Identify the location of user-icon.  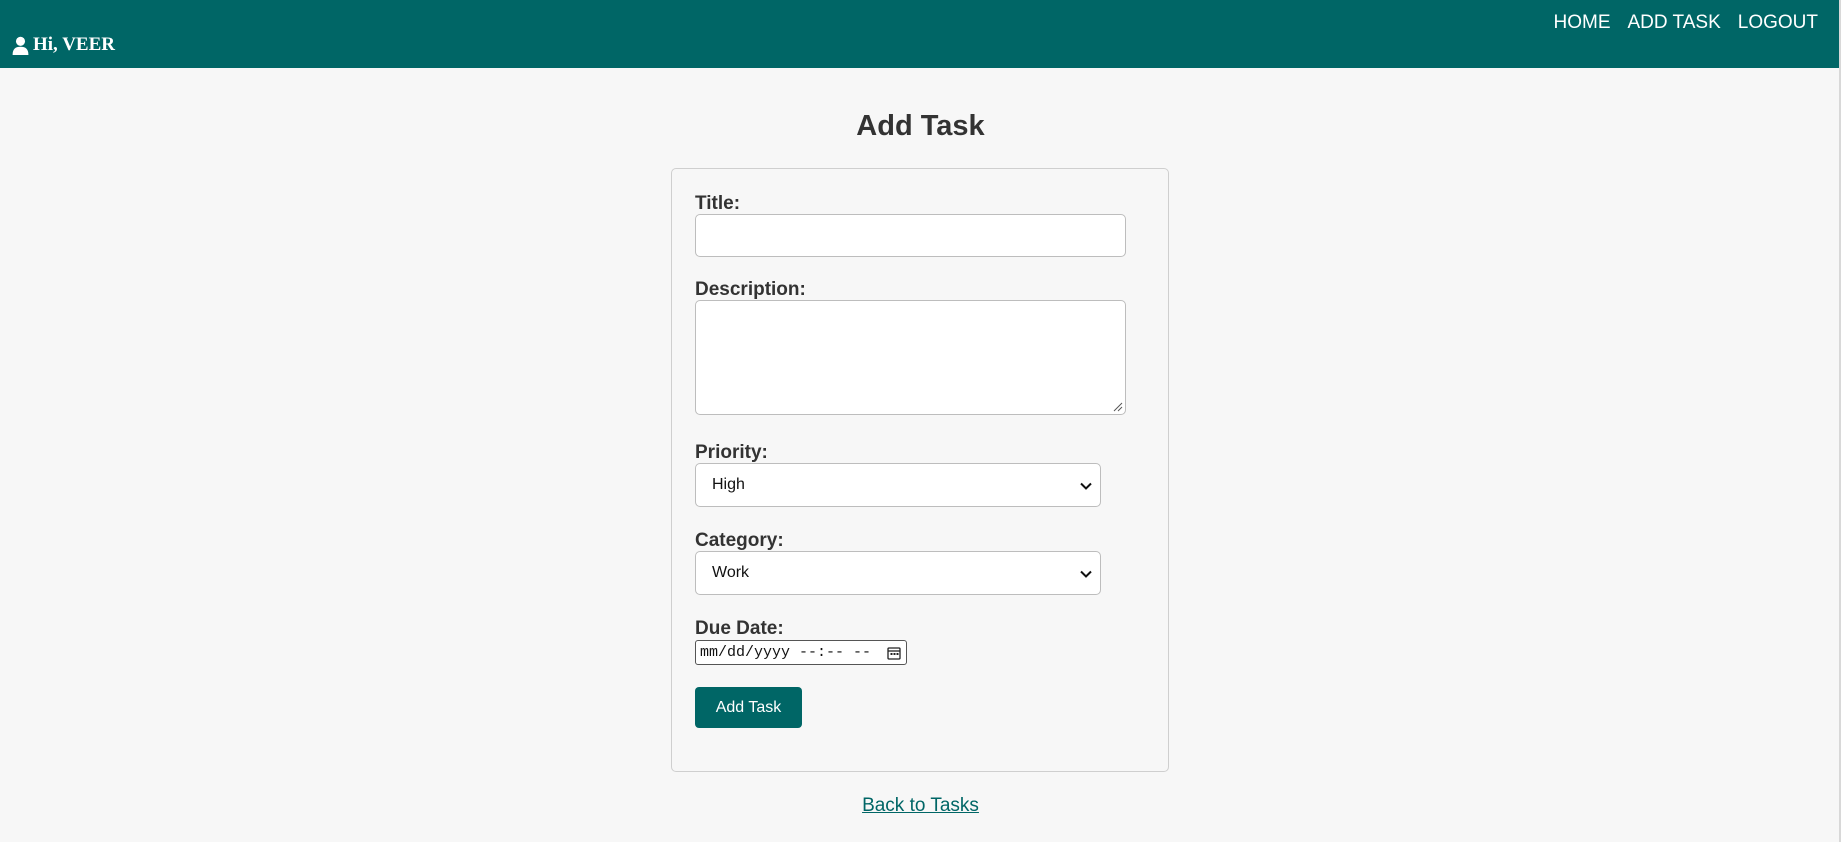
(20, 45).